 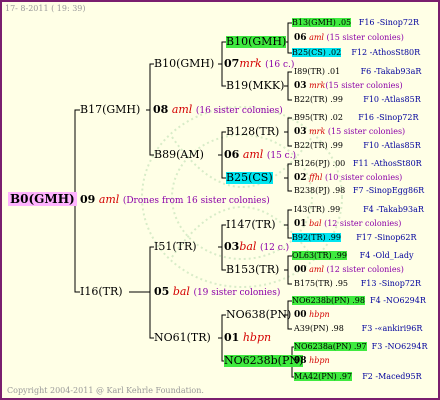 What do you see at coordinates (258, 315) in the screenshot?
I see `gen3-d1-queen: NO638(PN)` at bounding box center [258, 315].